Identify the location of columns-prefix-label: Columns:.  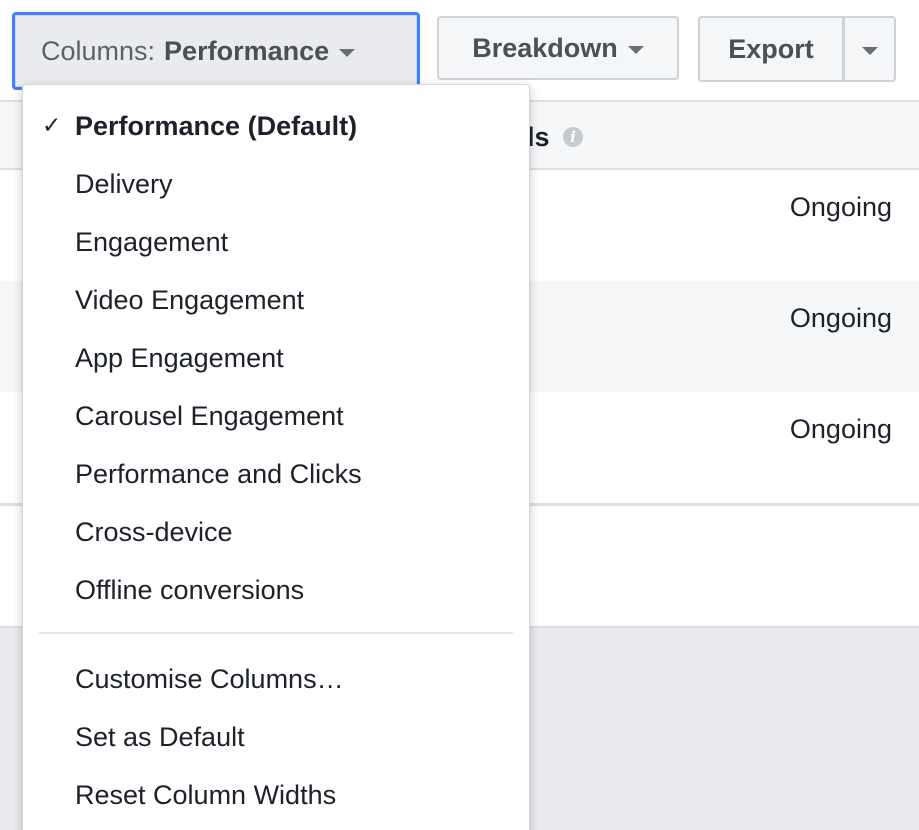
(98, 50).